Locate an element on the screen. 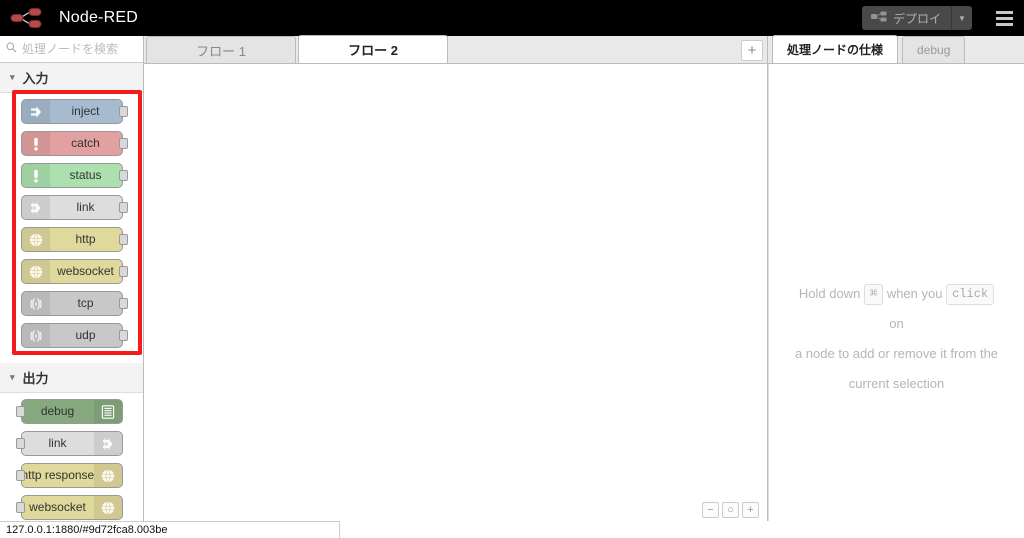 This screenshot has width=1024, height=538. app-header: Node-RED デプロイ ▼ is located at coordinates (512, 18).